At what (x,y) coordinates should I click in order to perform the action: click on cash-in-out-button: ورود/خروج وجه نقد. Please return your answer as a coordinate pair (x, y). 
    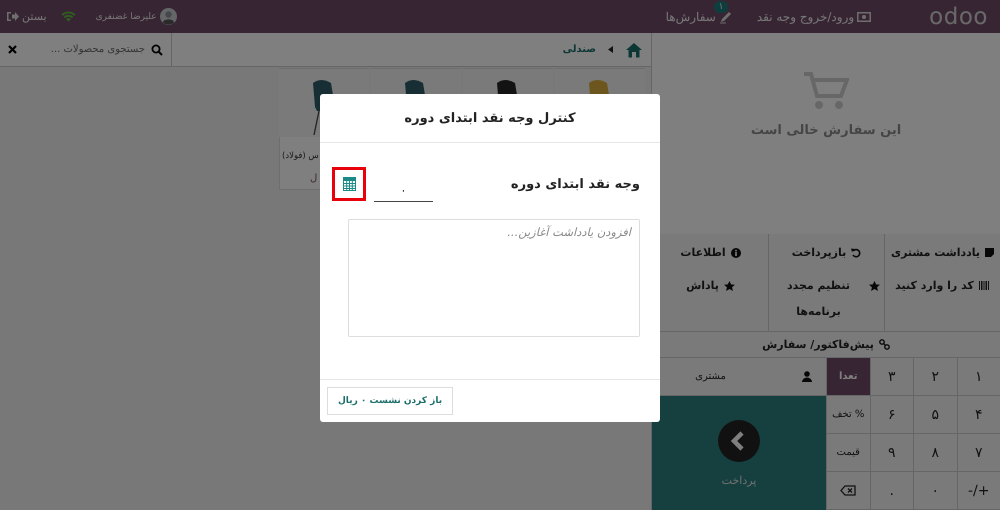
    Looking at the image, I should click on (814, 17).